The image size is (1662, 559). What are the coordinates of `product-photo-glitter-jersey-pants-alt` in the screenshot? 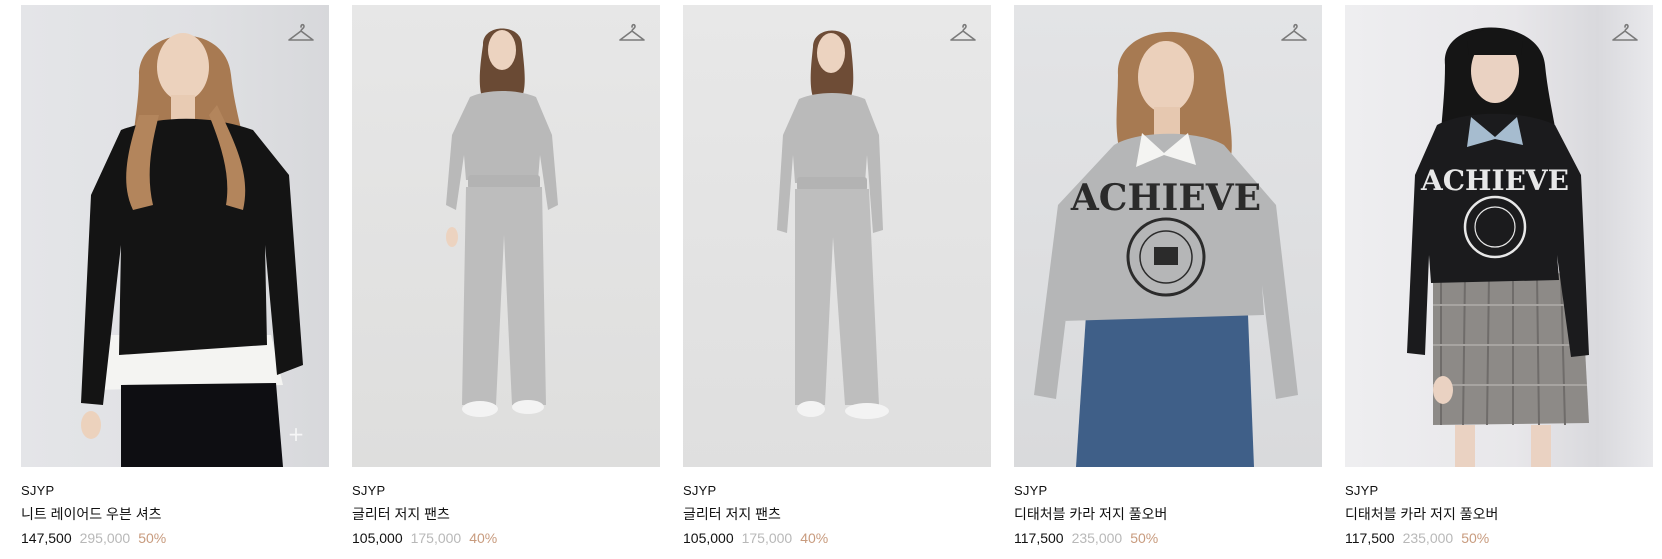 It's located at (833, 224).